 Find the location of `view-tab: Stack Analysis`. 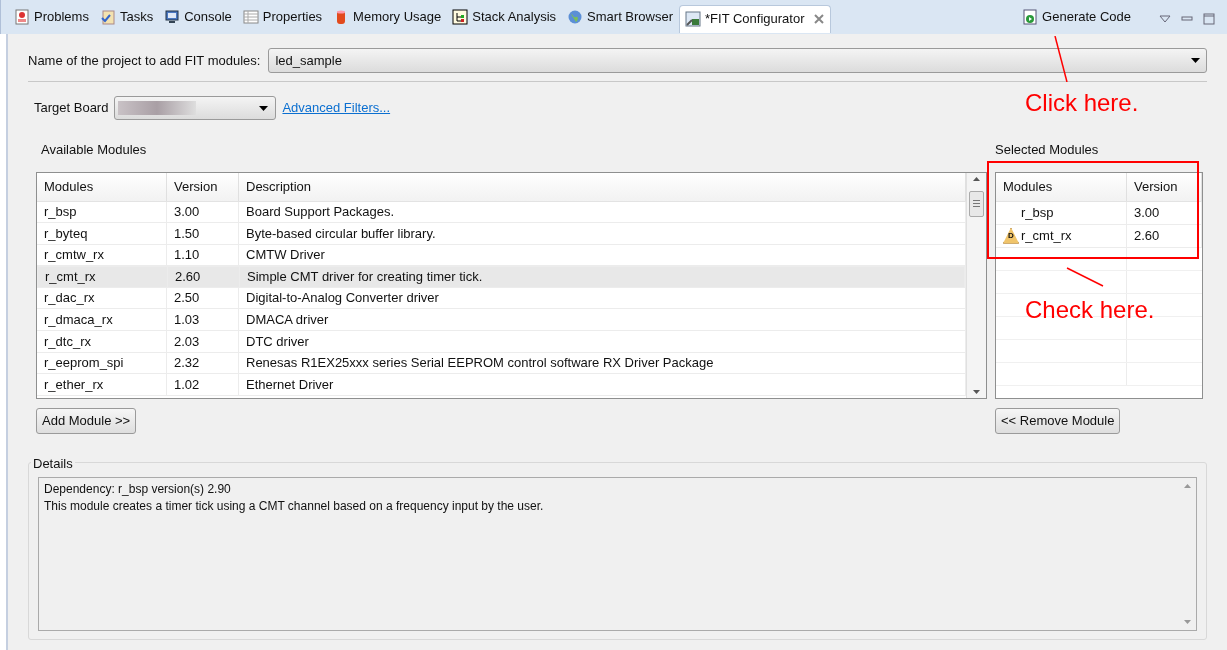

view-tab: Stack Analysis is located at coordinates (504, 17).